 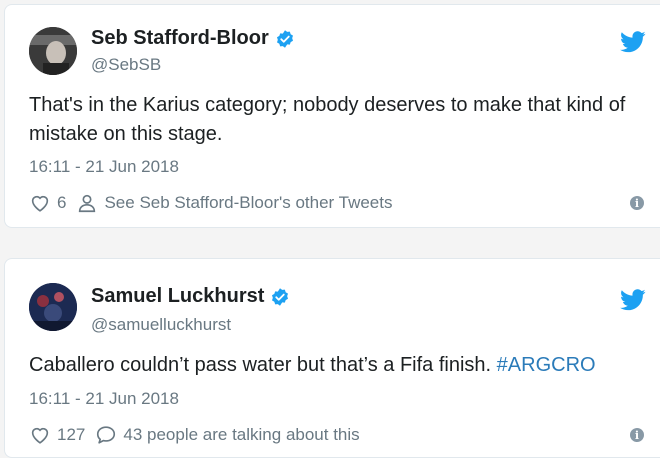 I want to click on like-count: 127, so click(x=71, y=434).